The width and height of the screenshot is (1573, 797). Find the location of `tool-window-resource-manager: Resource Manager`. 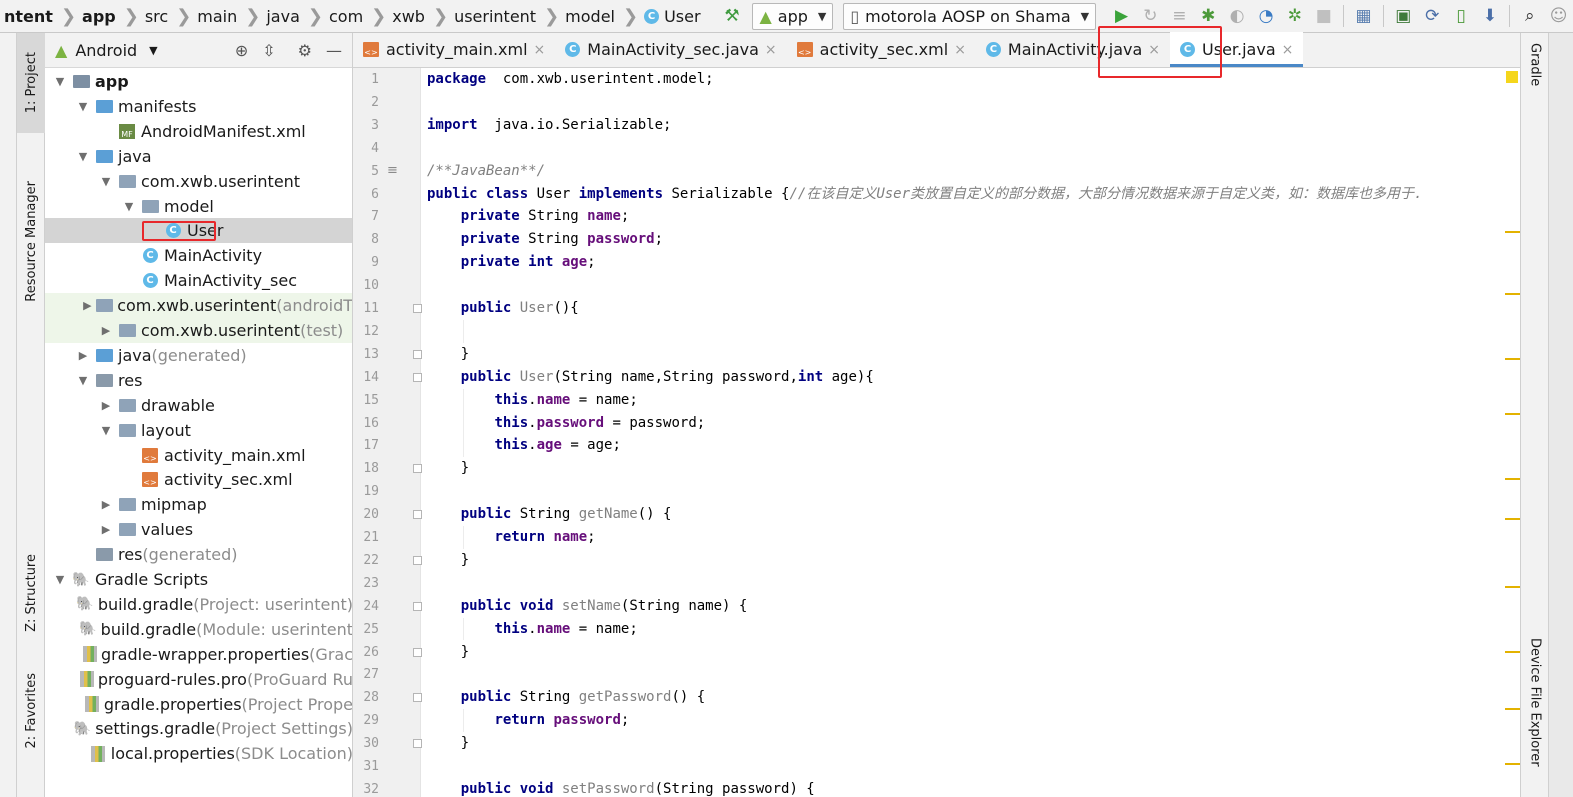

tool-window-resource-manager: Resource Manager is located at coordinates (31, 241).